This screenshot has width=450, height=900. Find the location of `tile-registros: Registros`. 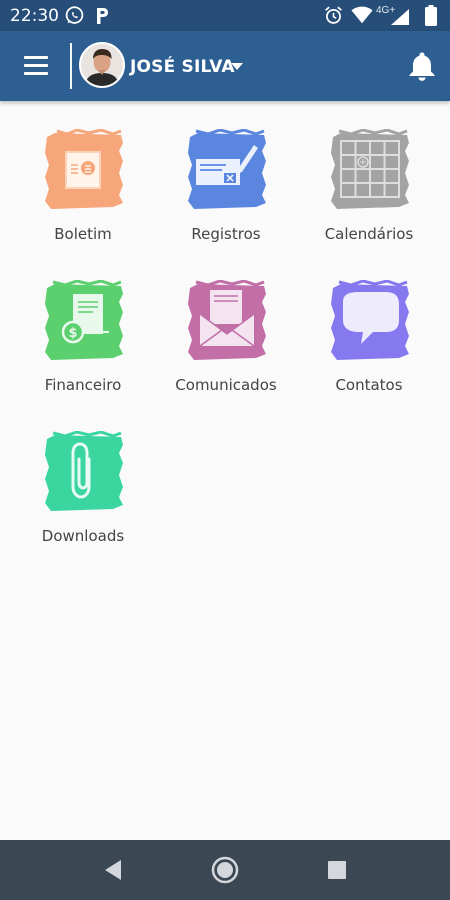

tile-registros: Registros is located at coordinates (226, 176).